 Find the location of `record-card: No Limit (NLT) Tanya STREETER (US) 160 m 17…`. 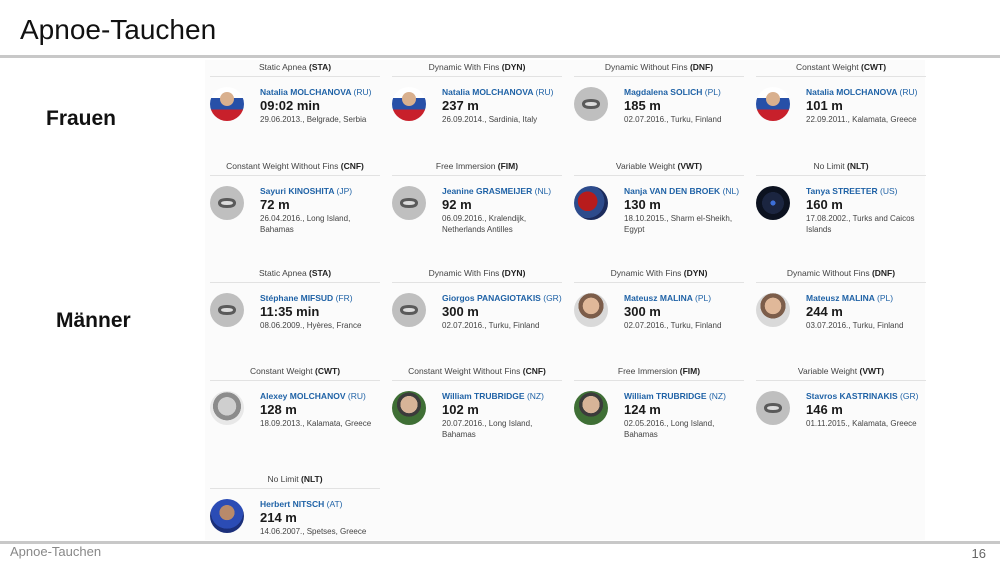

record-card: No Limit (NLT) Tanya STREETER (US) 160 m 17… is located at coordinates (841, 197).